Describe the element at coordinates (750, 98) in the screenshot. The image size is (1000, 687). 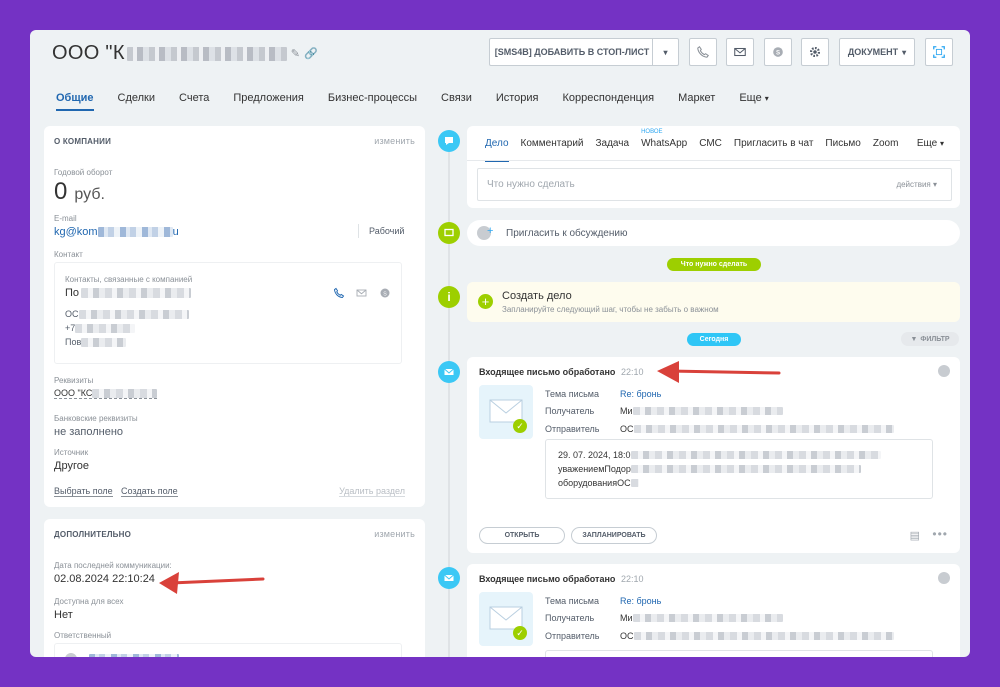
I see `tab-more-label: Еще` at that location.